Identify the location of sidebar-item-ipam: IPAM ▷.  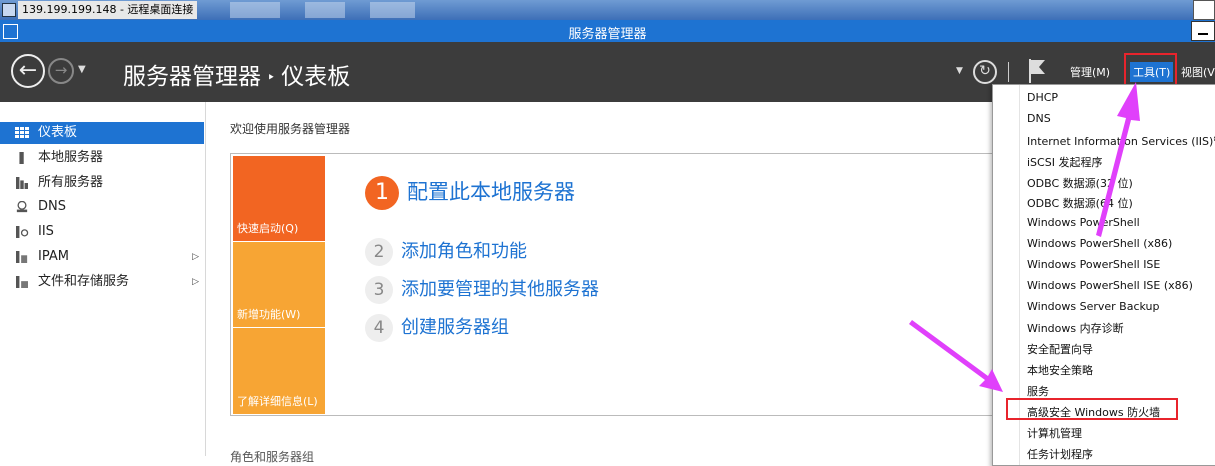
(102, 257).